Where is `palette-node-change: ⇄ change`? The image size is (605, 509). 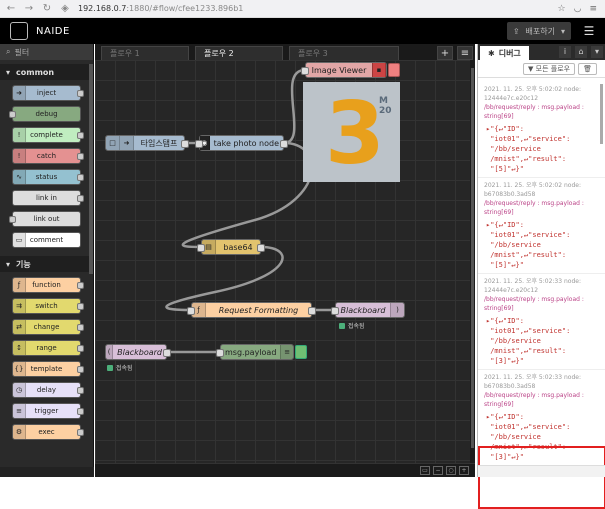
palette-node-change: ⇄ change is located at coordinates (48, 327).